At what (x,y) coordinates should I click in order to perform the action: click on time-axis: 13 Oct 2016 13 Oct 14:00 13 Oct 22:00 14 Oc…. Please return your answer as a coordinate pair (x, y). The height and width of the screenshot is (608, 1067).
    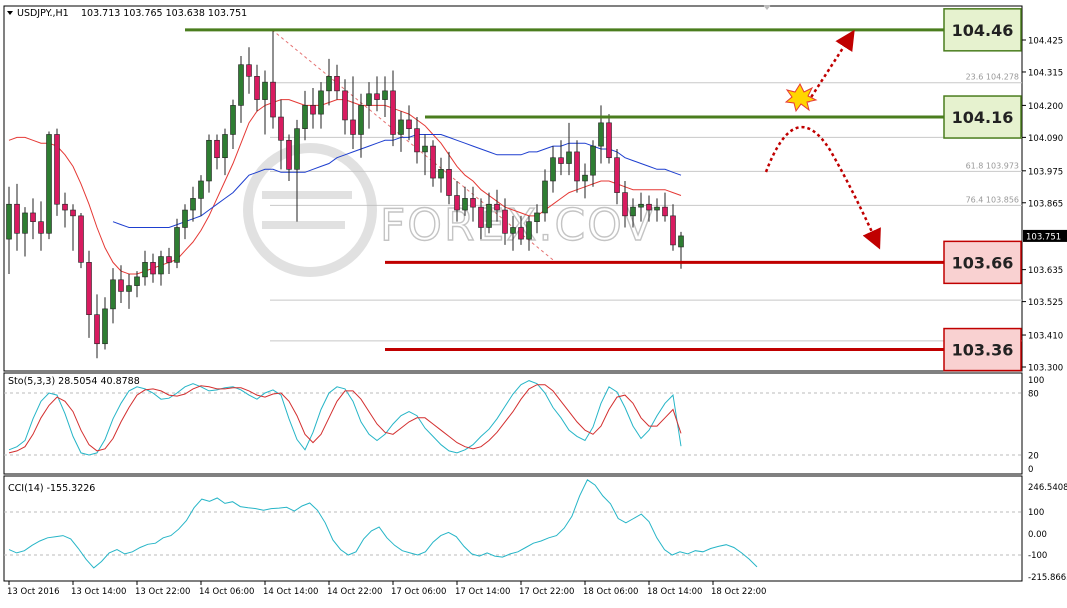
    Looking at the image, I should click on (386, 589).